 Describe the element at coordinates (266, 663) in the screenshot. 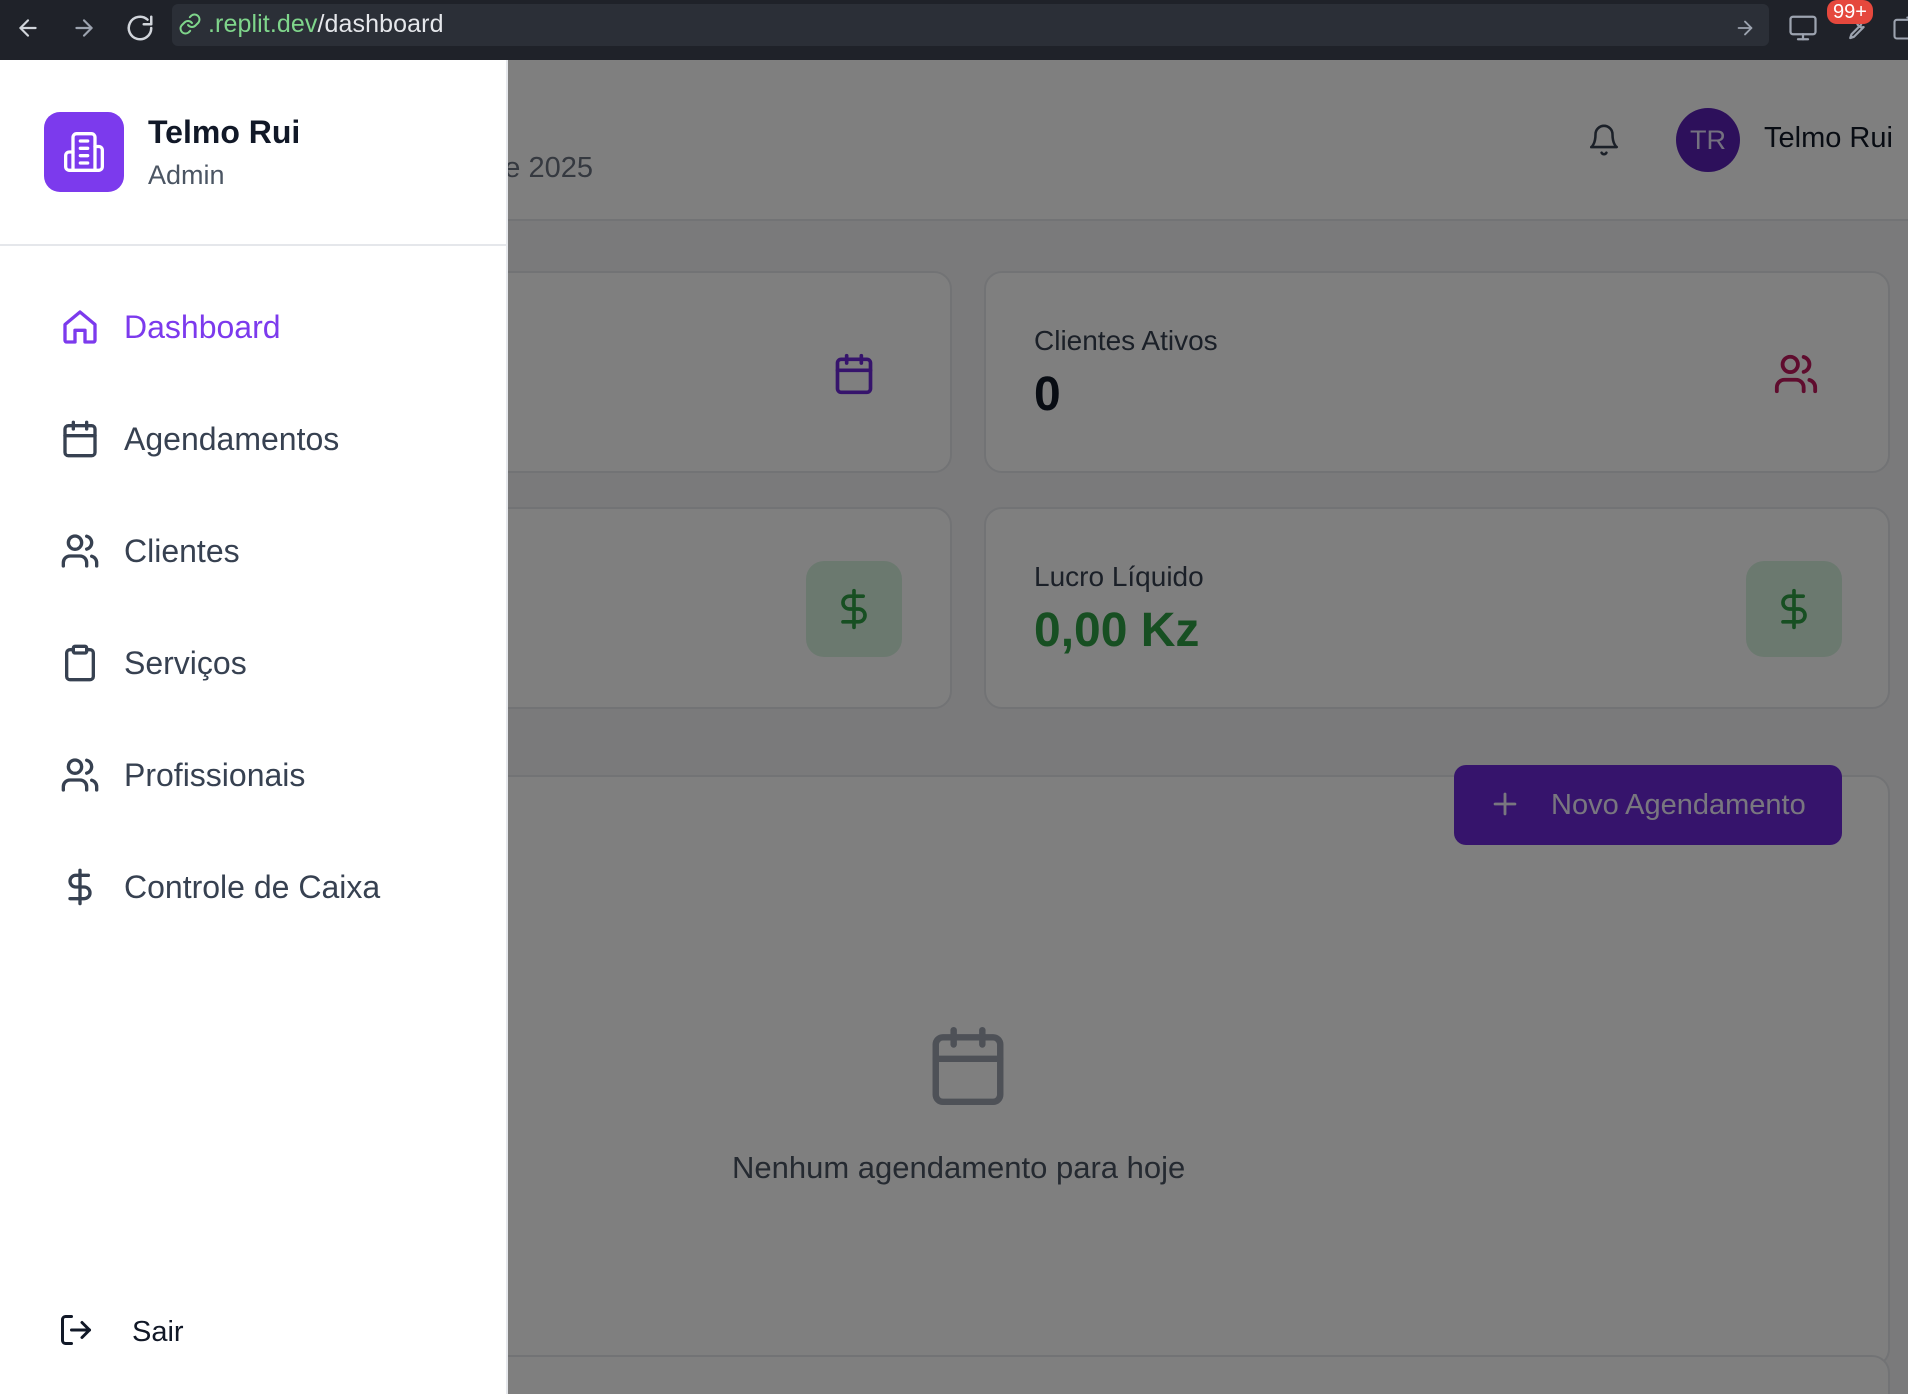

I see `sidebar-item-servicos: Serviços` at that location.